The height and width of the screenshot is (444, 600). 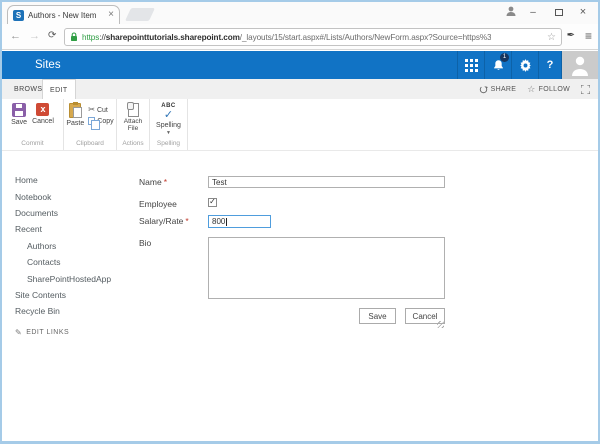 I want to click on sidebar-item-recent: Recent, so click(x=72, y=229).